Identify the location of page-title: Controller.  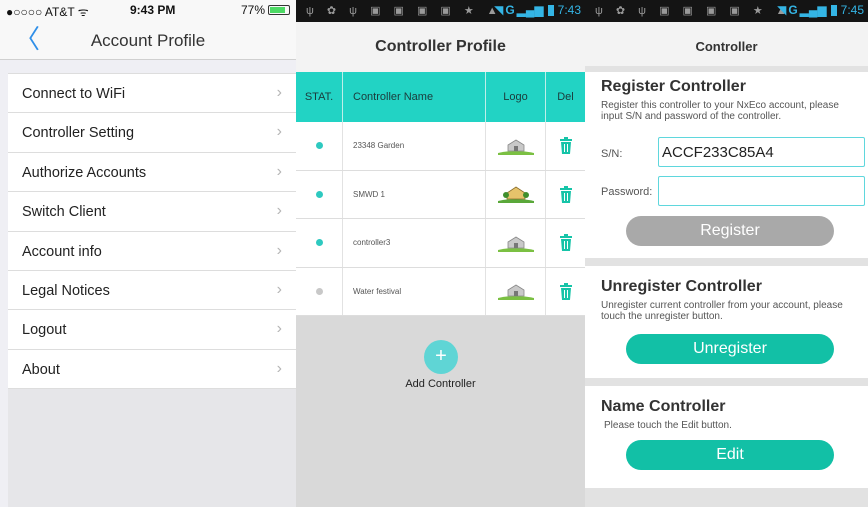
(726, 44).